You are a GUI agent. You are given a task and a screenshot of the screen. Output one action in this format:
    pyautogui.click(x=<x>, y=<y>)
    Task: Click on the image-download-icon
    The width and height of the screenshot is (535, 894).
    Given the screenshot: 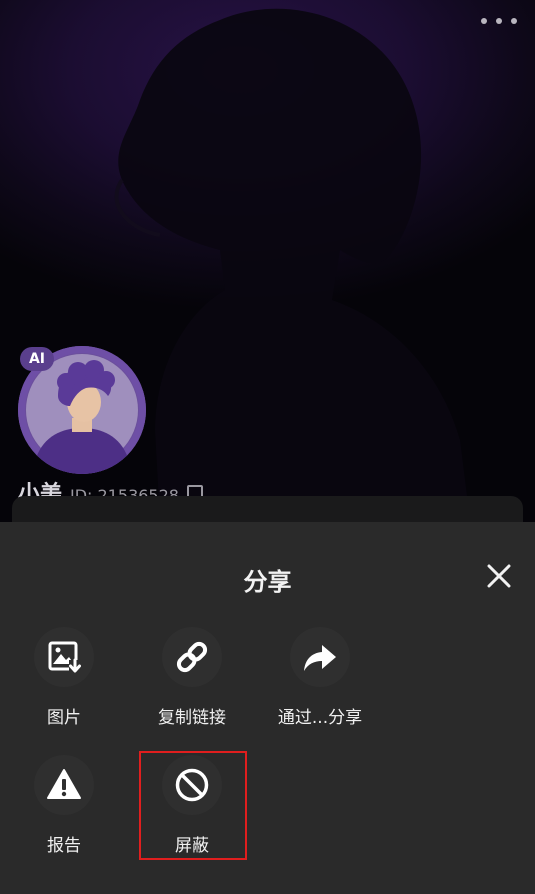 What is the action you would take?
    pyautogui.click(x=64, y=657)
    